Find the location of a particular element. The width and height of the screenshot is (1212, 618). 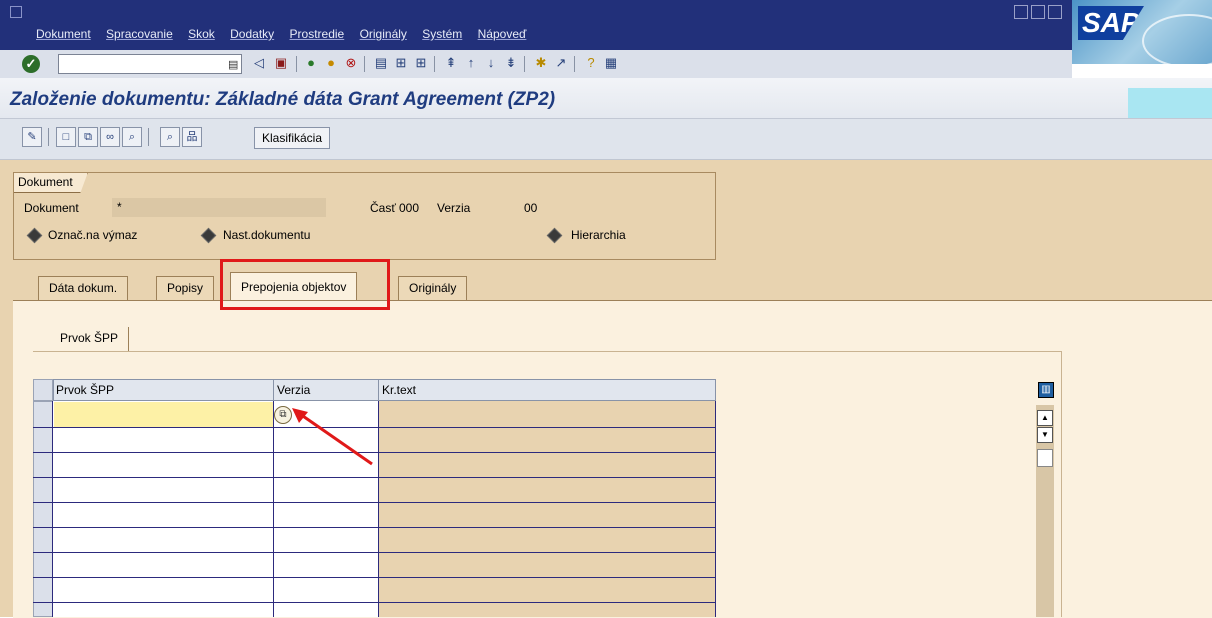

annotation-arrow is located at coordinates (332, 437).